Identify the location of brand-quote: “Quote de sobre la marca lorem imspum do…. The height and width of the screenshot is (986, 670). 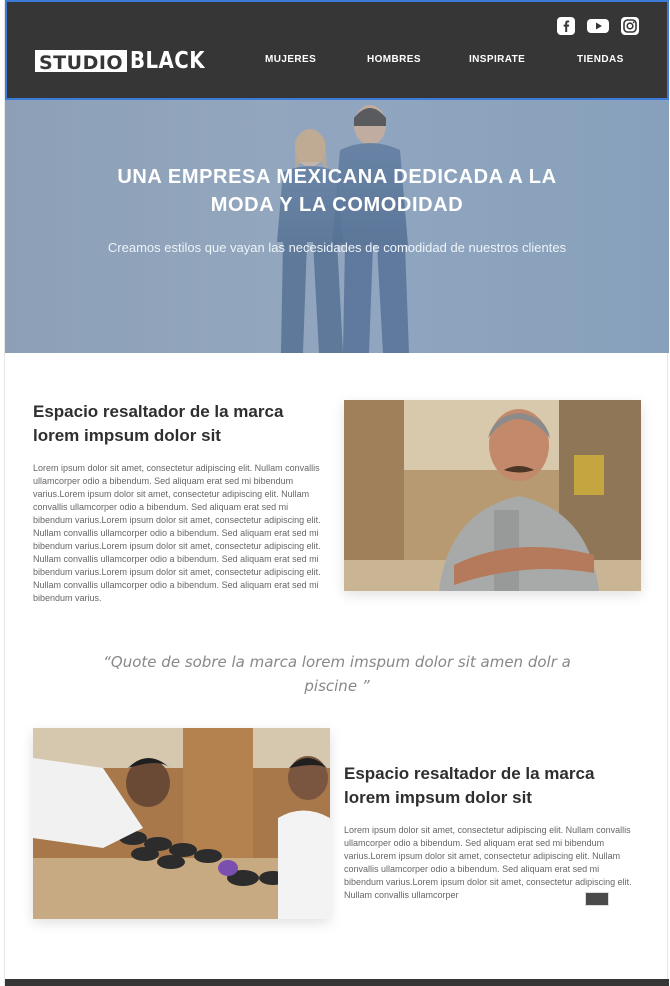
(337, 674).